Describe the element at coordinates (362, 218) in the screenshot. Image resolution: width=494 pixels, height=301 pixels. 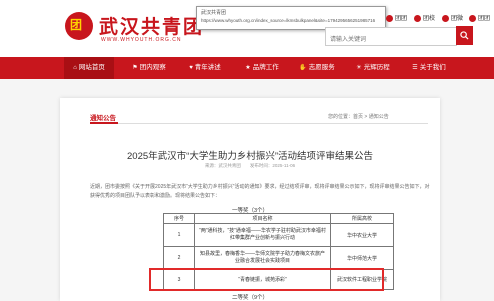
I see `table-header-school: 所属高校` at that location.